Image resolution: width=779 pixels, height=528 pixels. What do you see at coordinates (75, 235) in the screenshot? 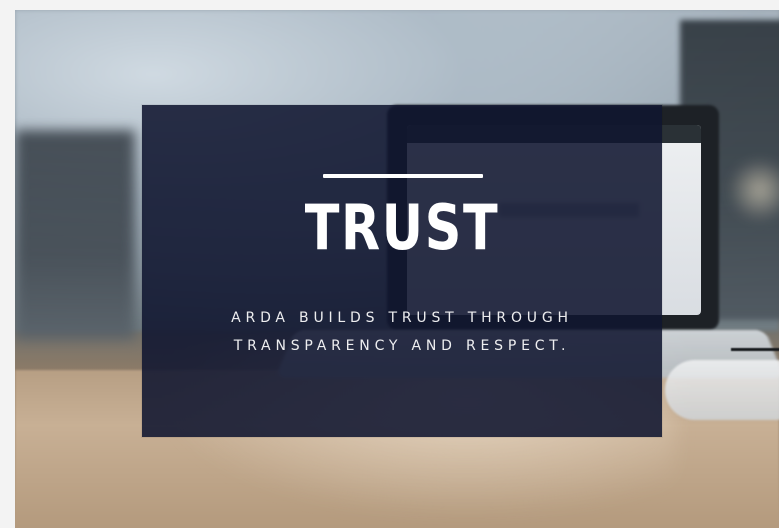
I see `blurred-window-left` at bounding box center [75, 235].